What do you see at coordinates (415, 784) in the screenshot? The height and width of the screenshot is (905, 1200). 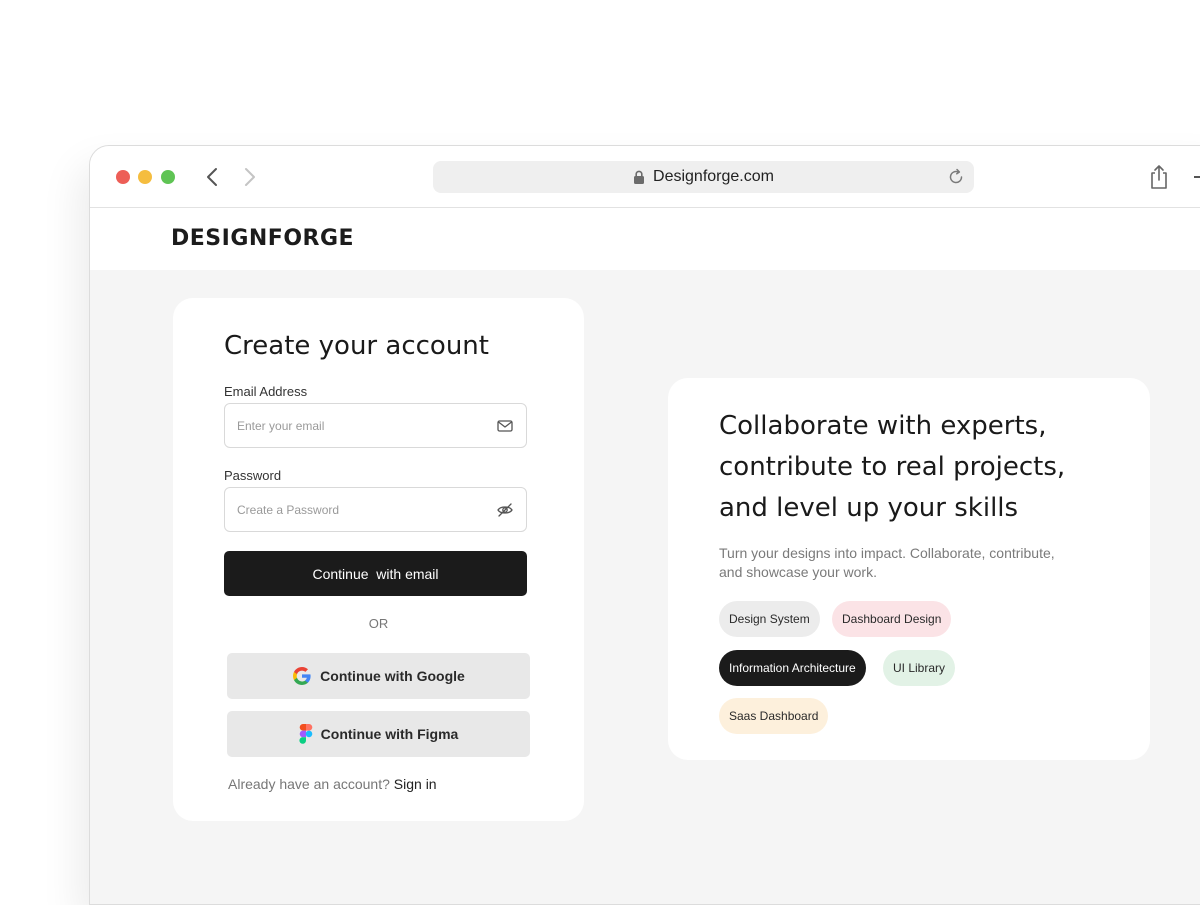 I see `signin-link: Sign in` at bounding box center [415, 784].